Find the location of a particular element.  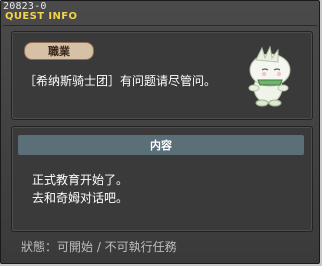

title-divider is located at coordinates (160, 25).